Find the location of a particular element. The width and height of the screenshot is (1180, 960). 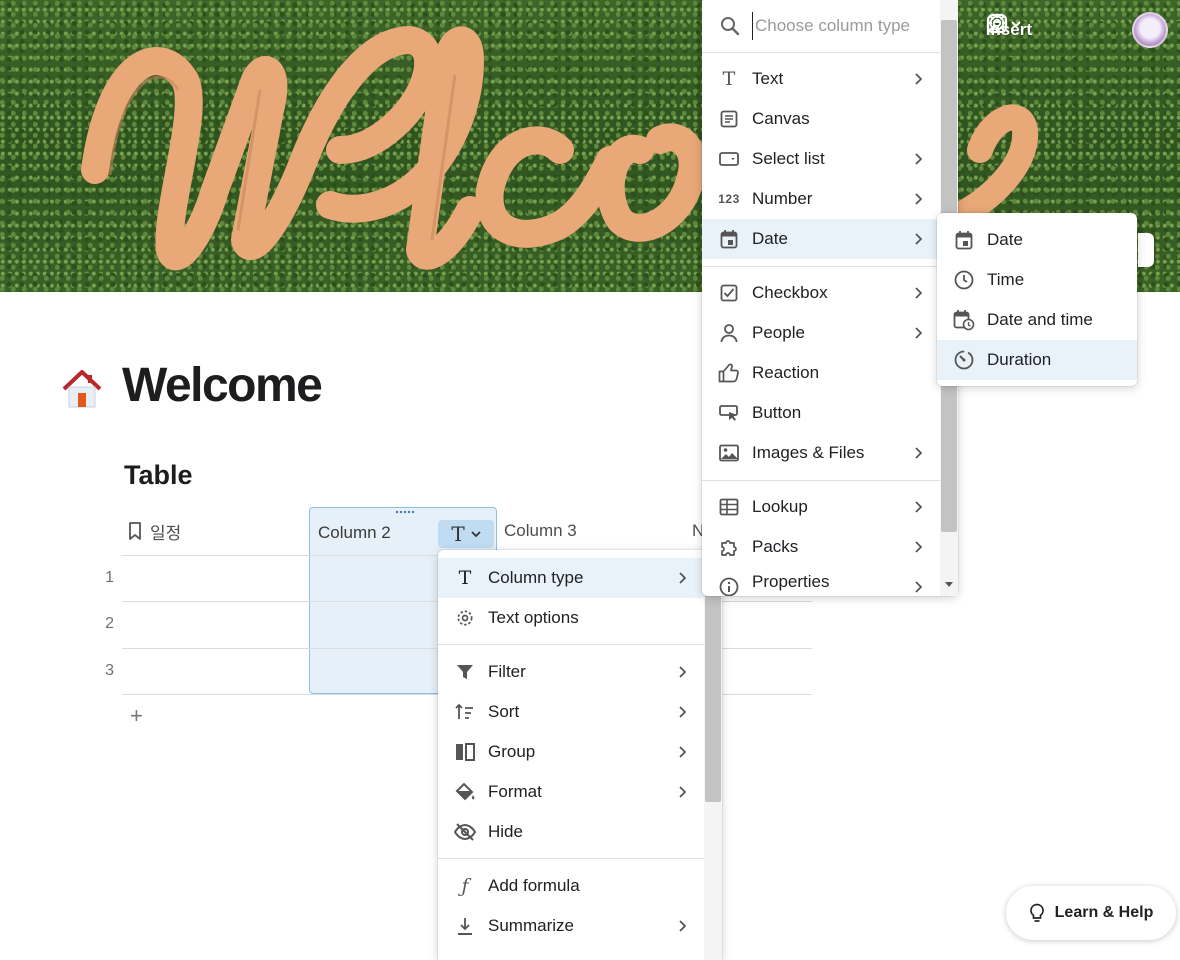

row-number: 2 is located at coordinates (109, 623).